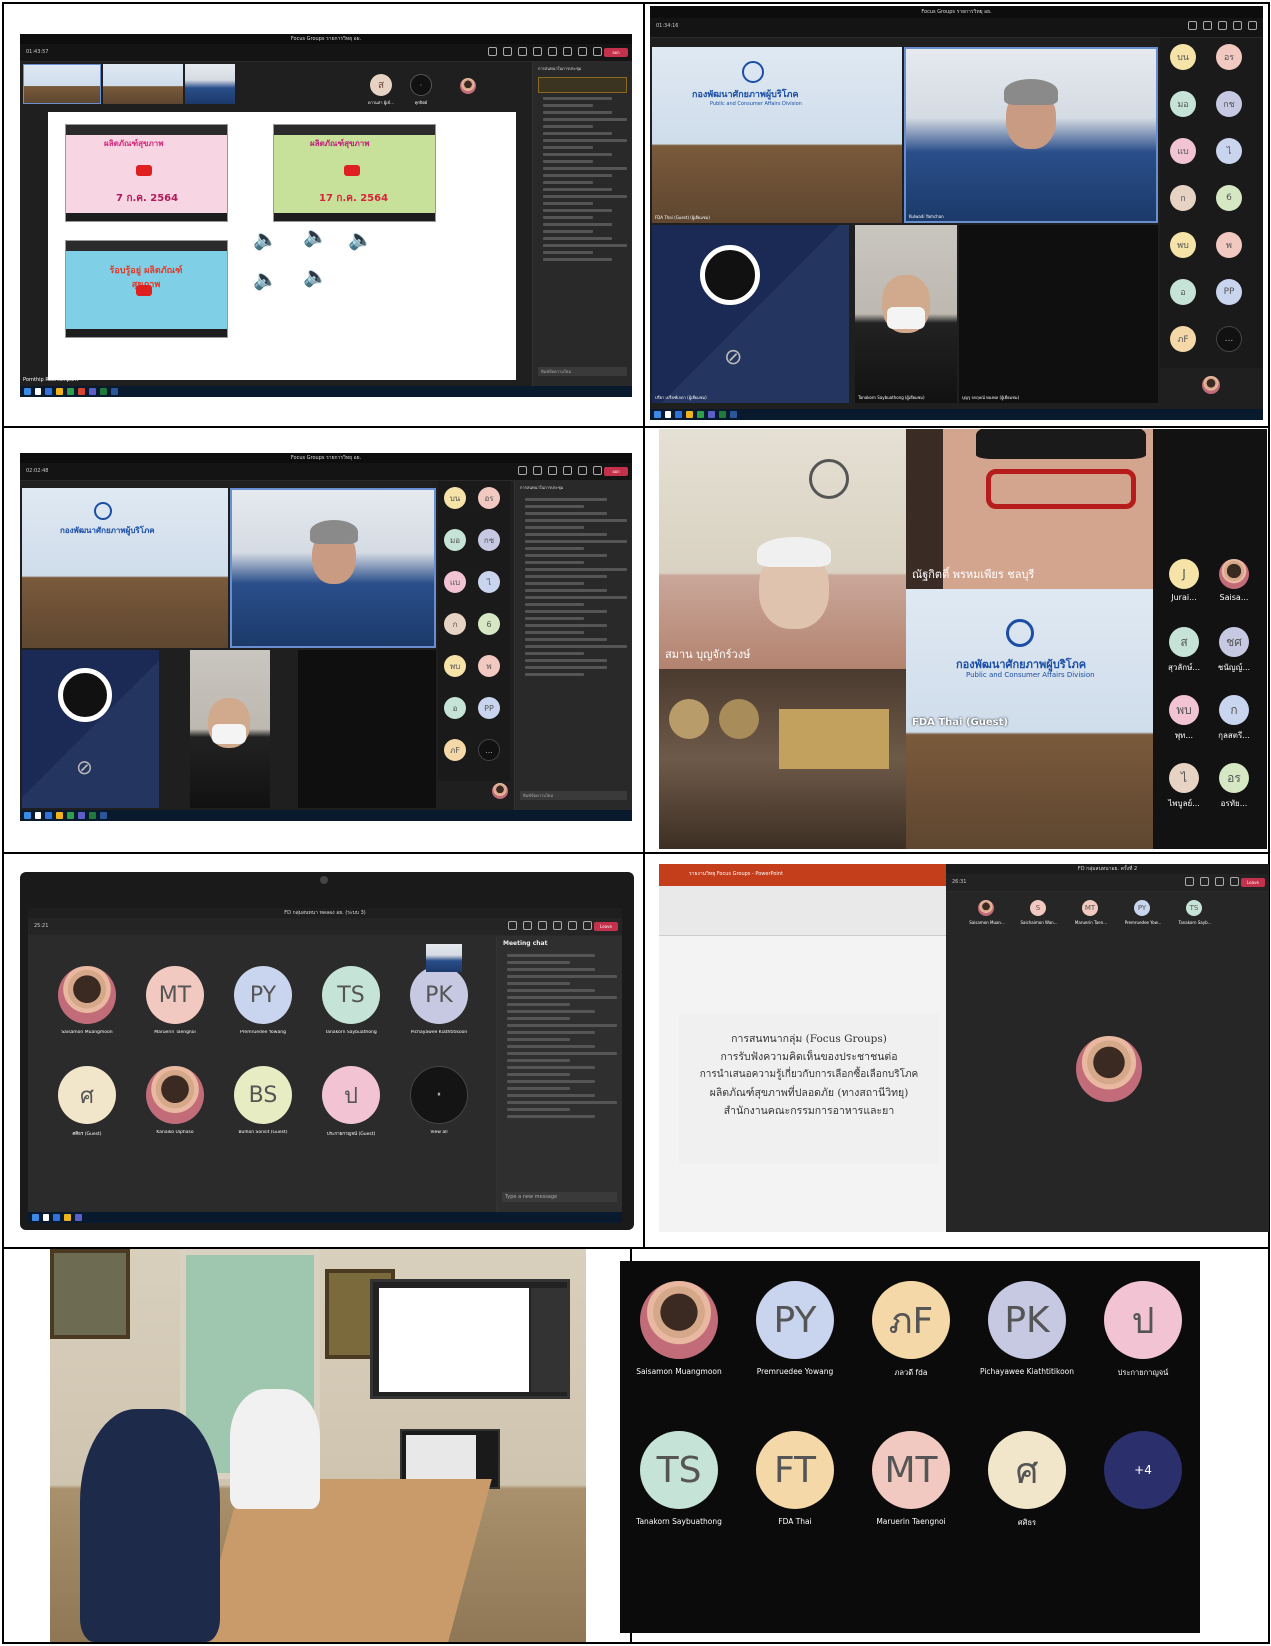  What do you see at coordinates (59, 391) in the screenshot?
I see `folder-icon` at bounding box center [59, 391].